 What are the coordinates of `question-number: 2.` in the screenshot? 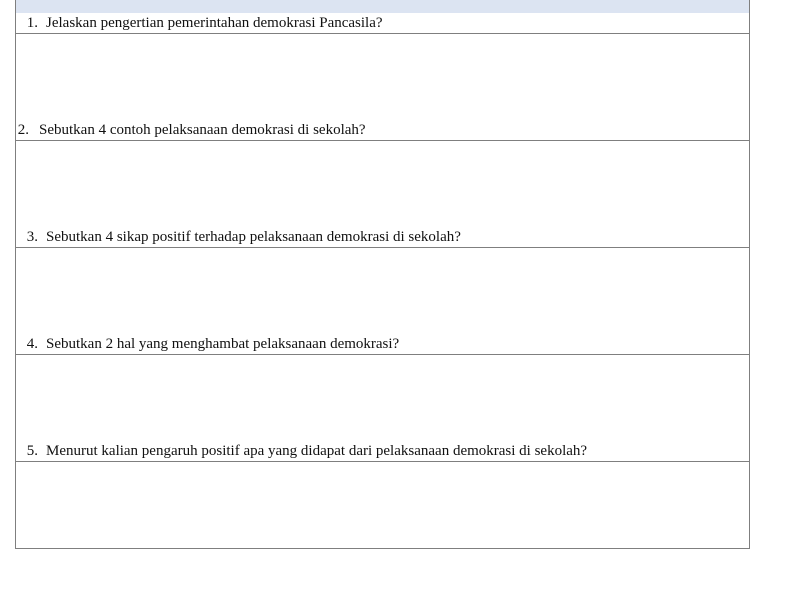 It's located at (23, 129).